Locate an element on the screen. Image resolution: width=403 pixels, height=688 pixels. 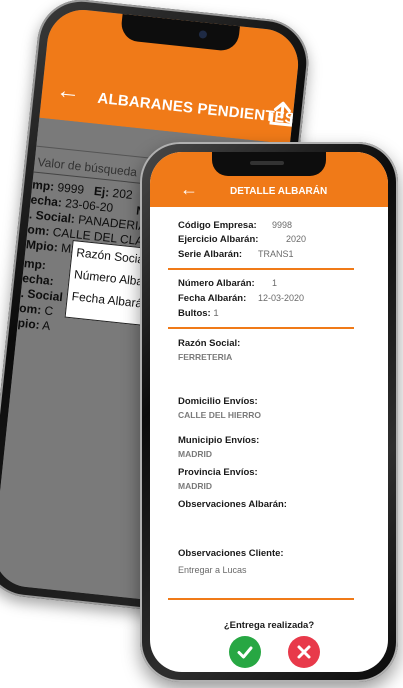
menu-item-razon-social: Razón Social is located at coordinates (112, 255).